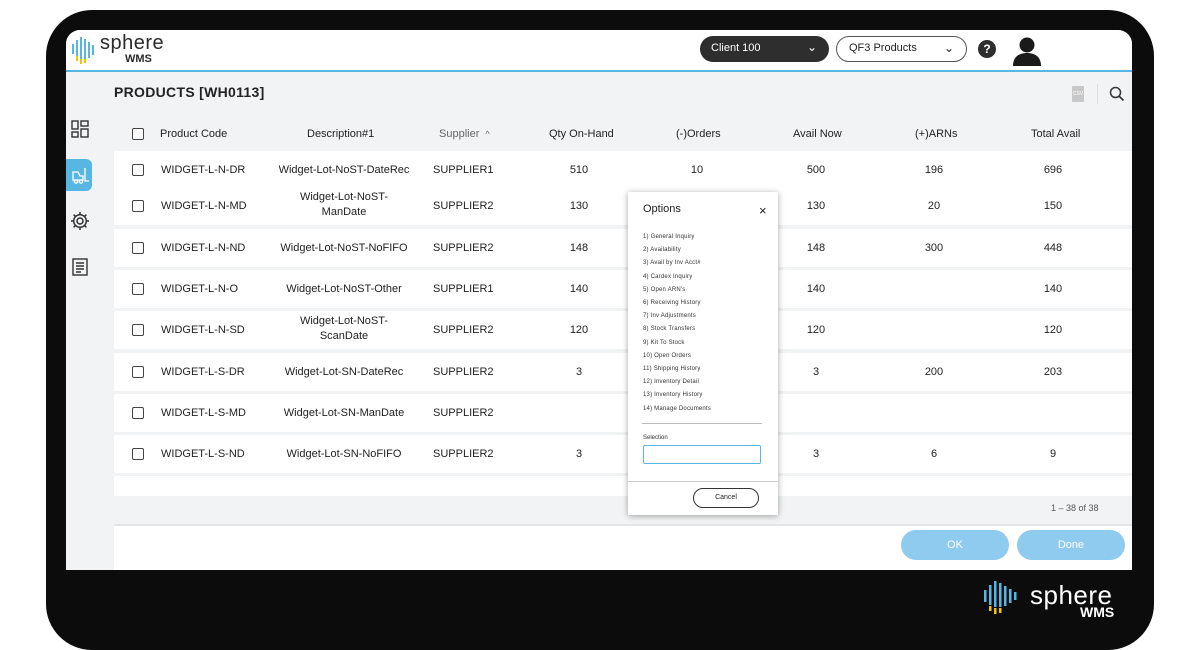 The width and height of the screenshot is (1200, 650). What do you see at coordinates (80, 221) in the screenshot?
I see `gear-icon` at bounding box center [80, 221].